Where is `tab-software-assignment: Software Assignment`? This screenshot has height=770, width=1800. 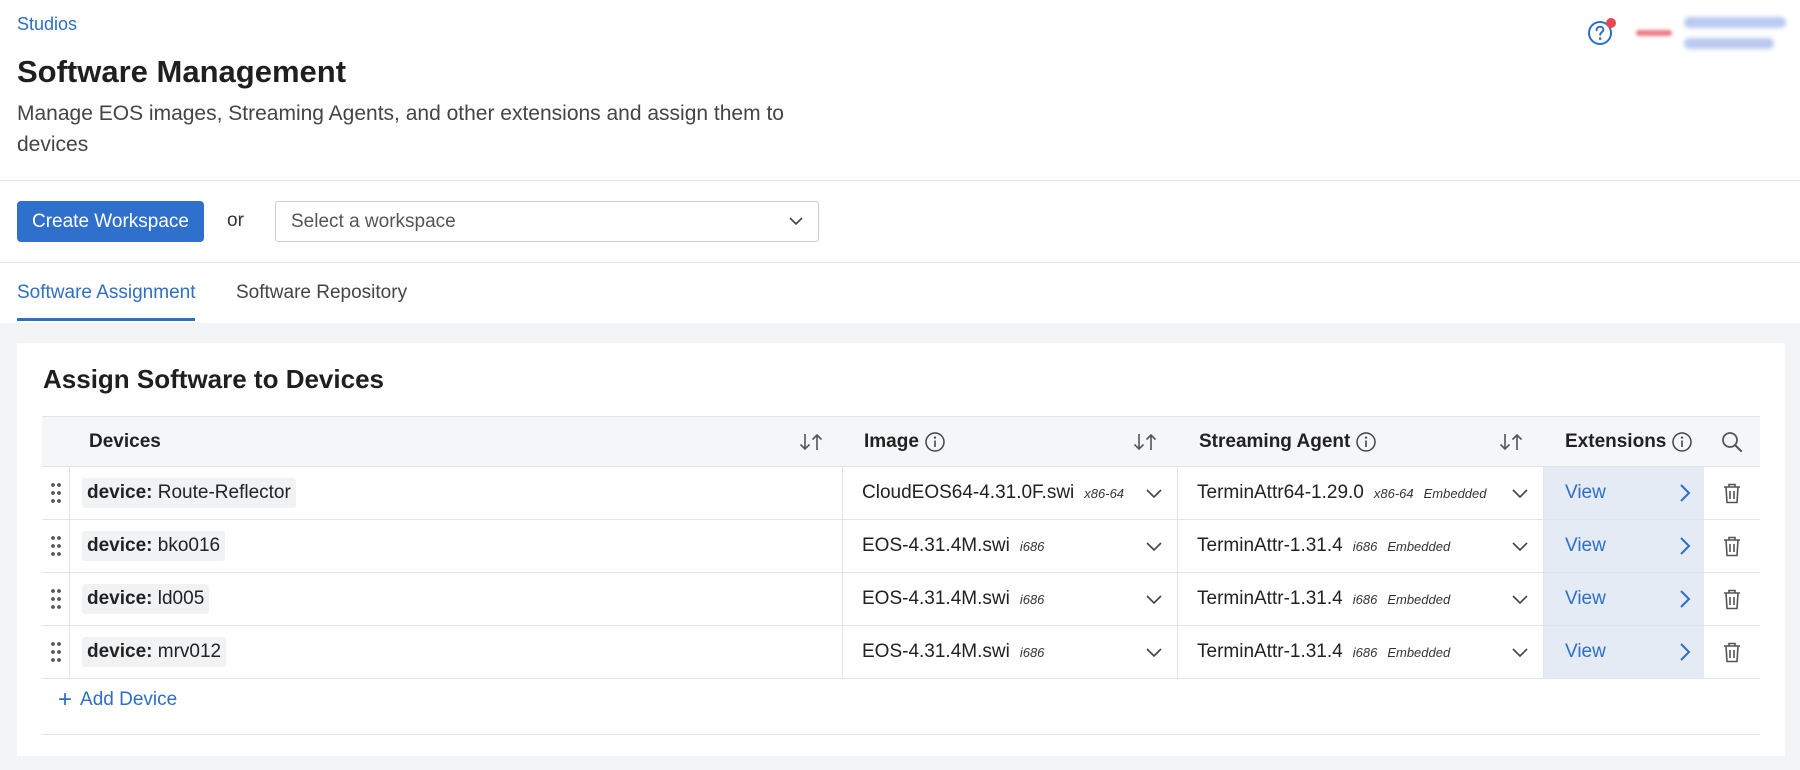
tab-software-assignment: Software Assignment is located at coordinates (106, 293).